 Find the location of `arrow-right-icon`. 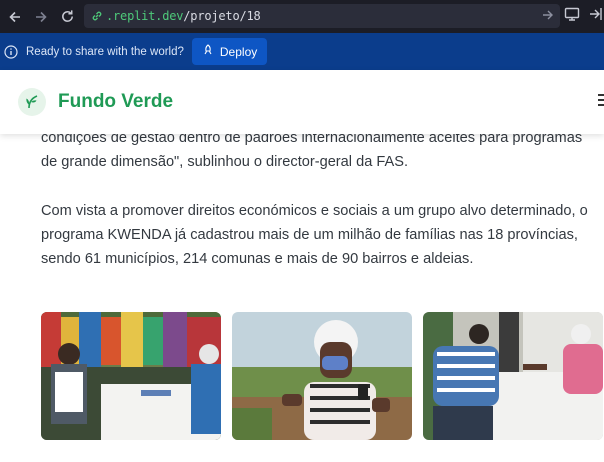

arrow-right-icon is located at coordinates (548, 17).